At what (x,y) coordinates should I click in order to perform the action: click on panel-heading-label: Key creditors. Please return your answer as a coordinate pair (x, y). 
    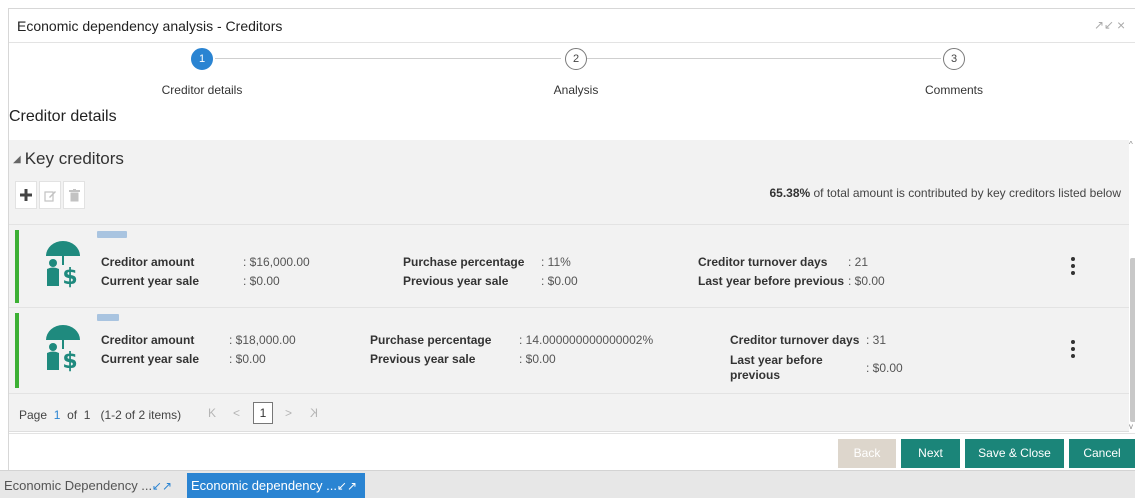
    Looking at the image, I should click on (74, 158).